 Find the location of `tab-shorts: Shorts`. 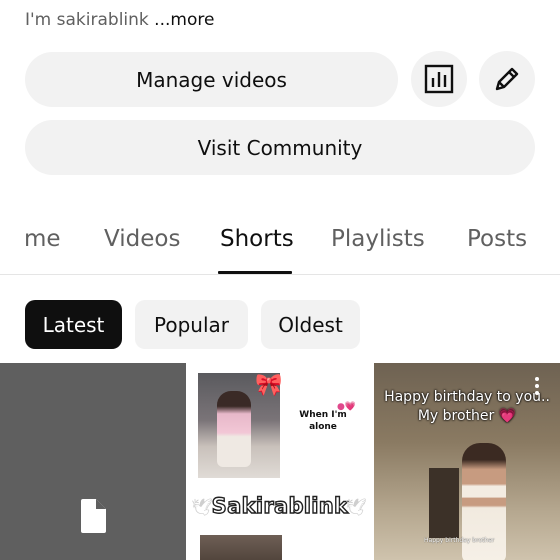

tab-shorts: Shorts is located at coordinates (257, 239).